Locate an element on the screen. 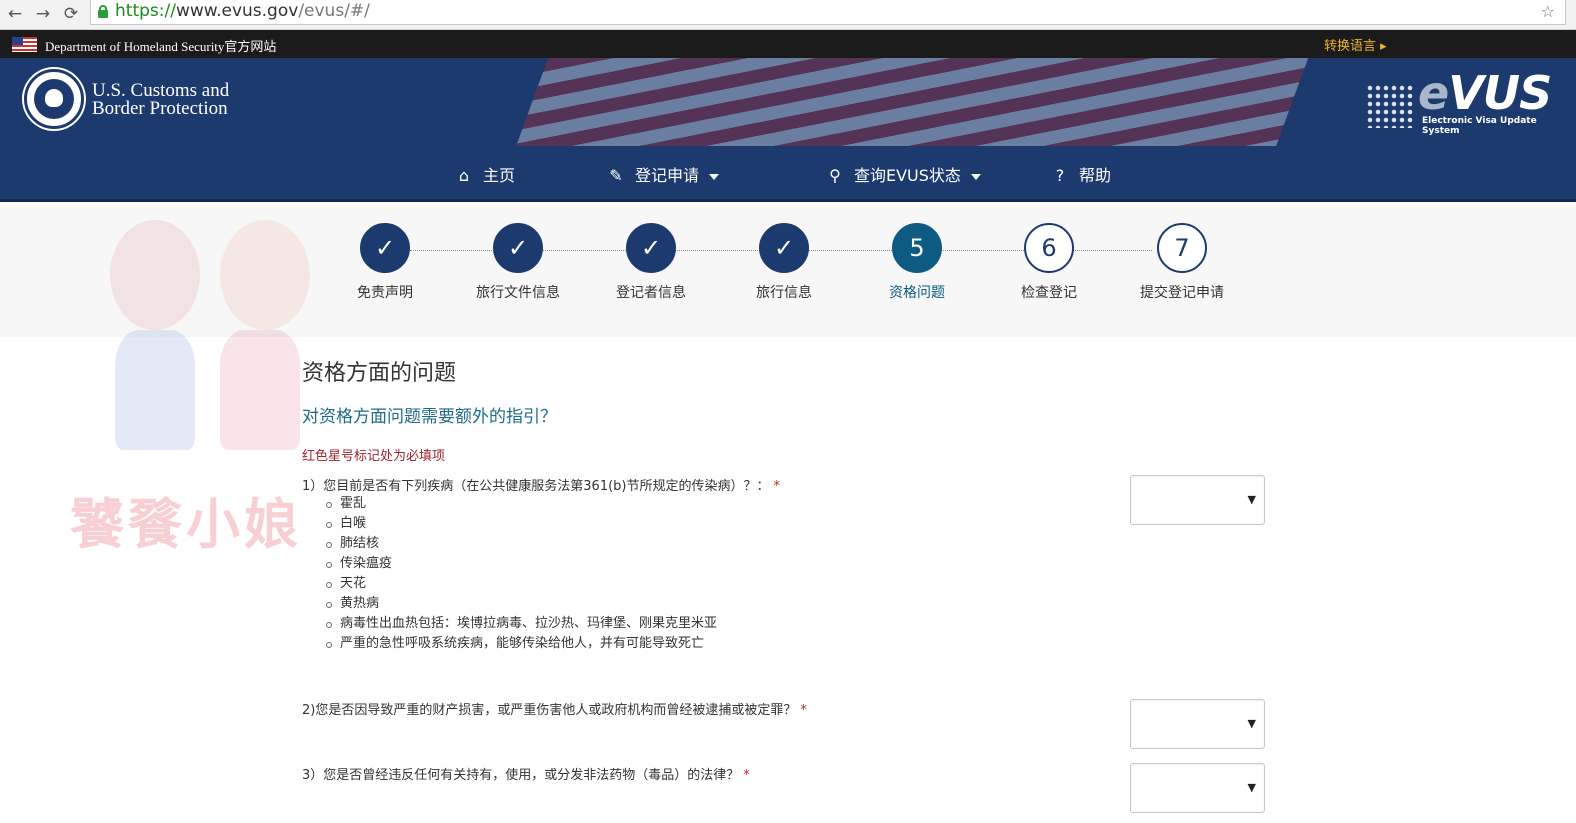 This screenshot has height=823, width=1576. forward-icon: → is located at coordinates (43, 14).